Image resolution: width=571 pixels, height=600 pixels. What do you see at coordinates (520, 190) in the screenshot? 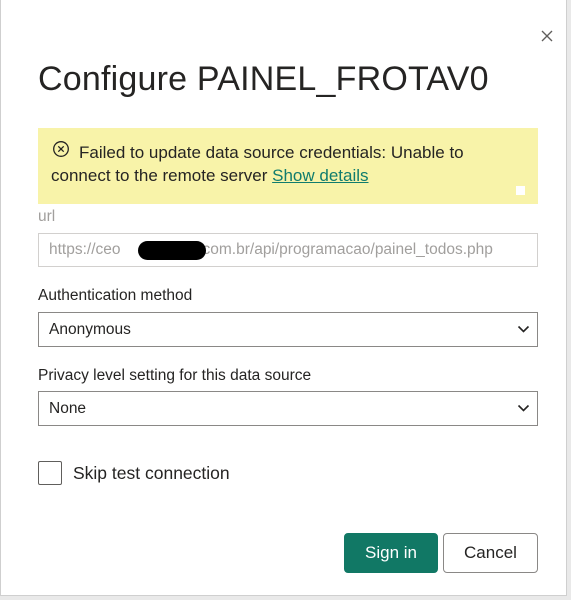
I see `banner-resize-handle` at bounding box center [520, 190].